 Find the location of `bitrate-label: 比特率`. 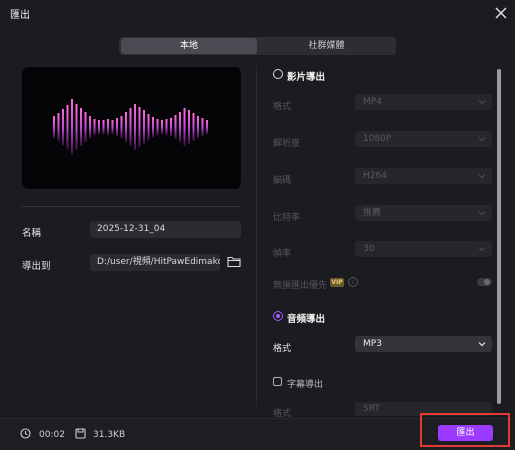

bitrate-label: 比特率 is located at coordinates (287, 218).